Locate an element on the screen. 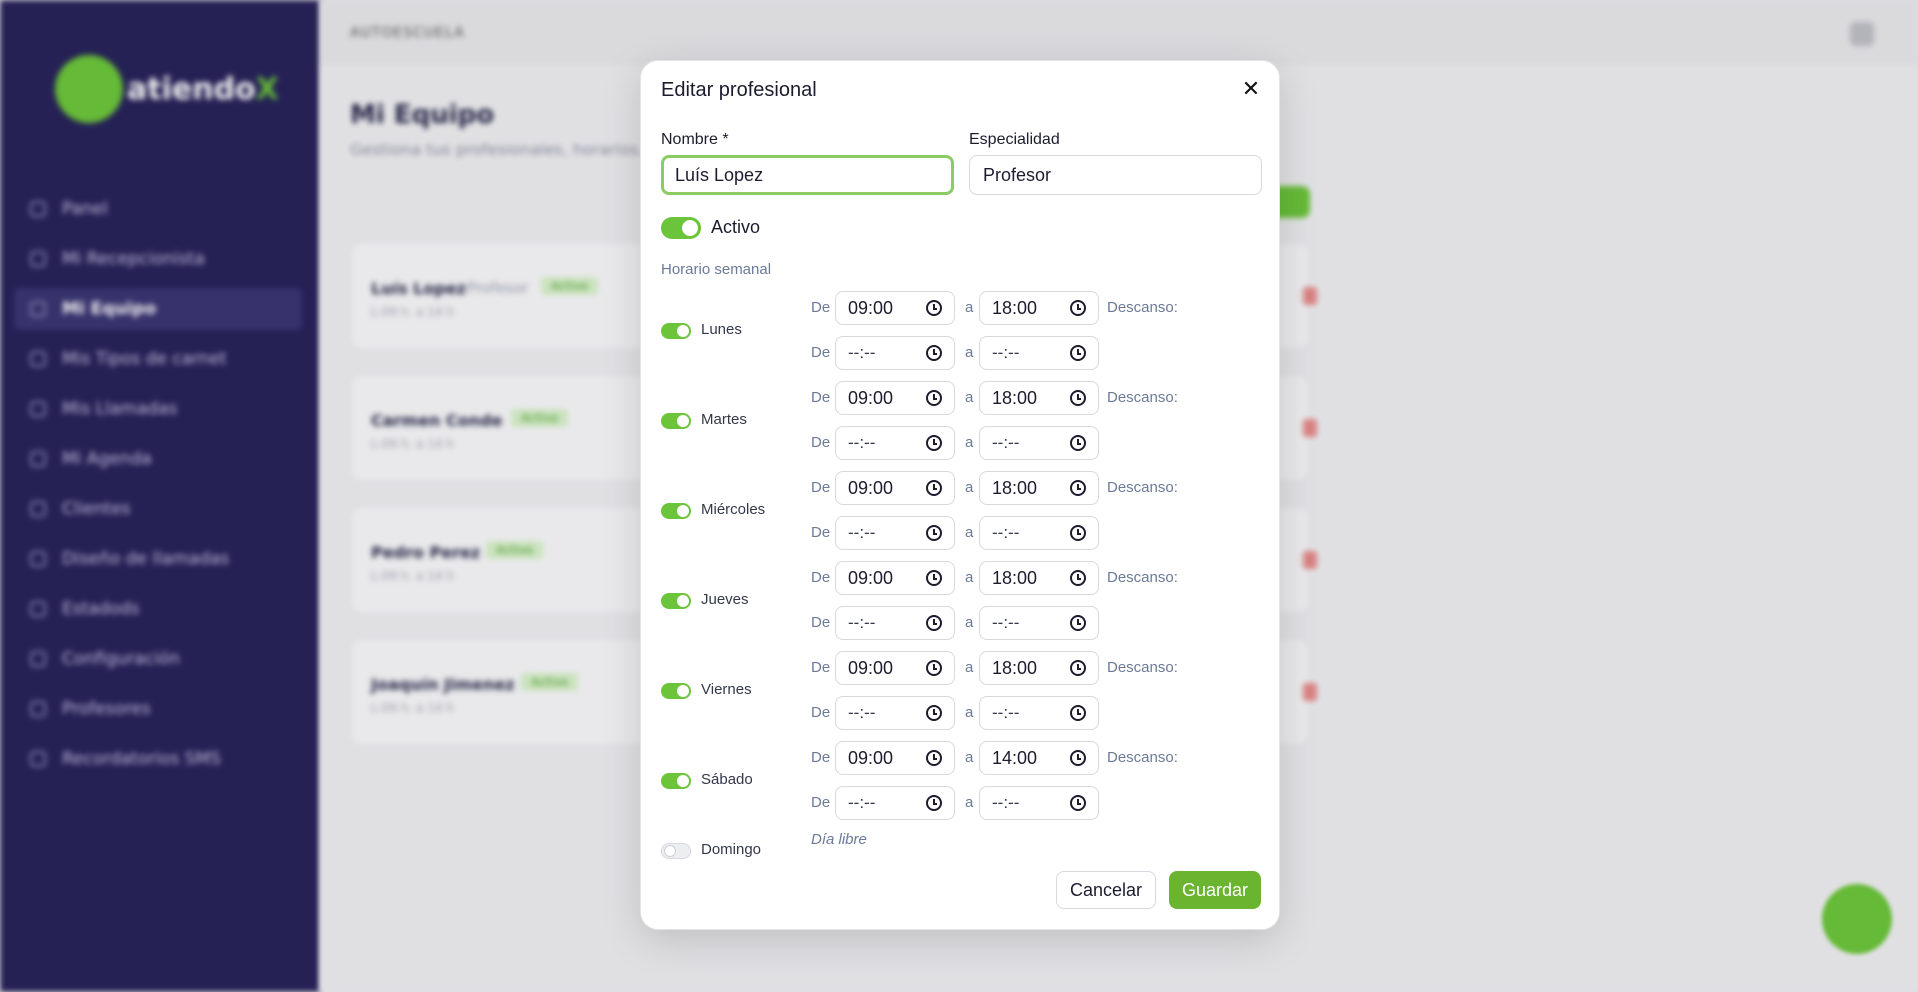 This screenshot has height=992, width=1918. time-value: 18:00 is located at coordinates (1015, 307).